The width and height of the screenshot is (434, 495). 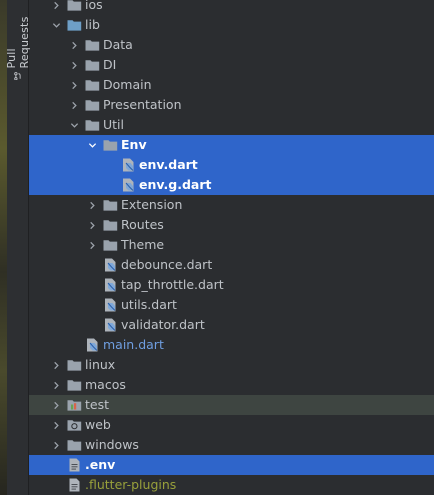 What do you see at coordinates (231, 105) in the screenshot?
I see `tree-row: Presentation` at bounding box center [231, 105].